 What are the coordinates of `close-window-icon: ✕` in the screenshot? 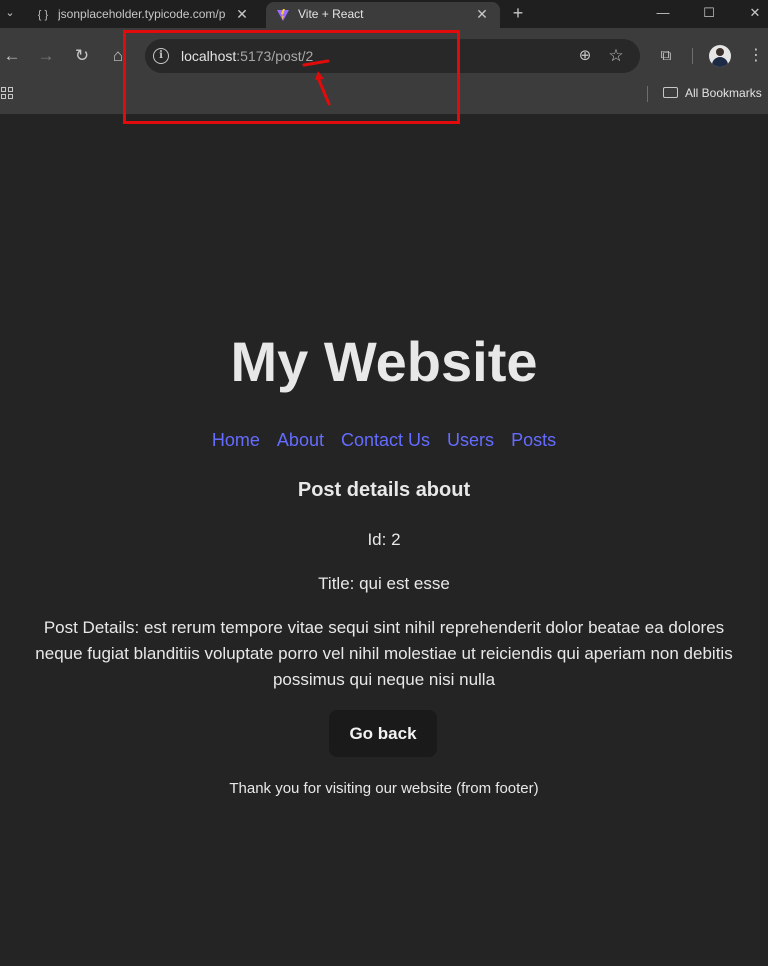 It's located at (750, 14).